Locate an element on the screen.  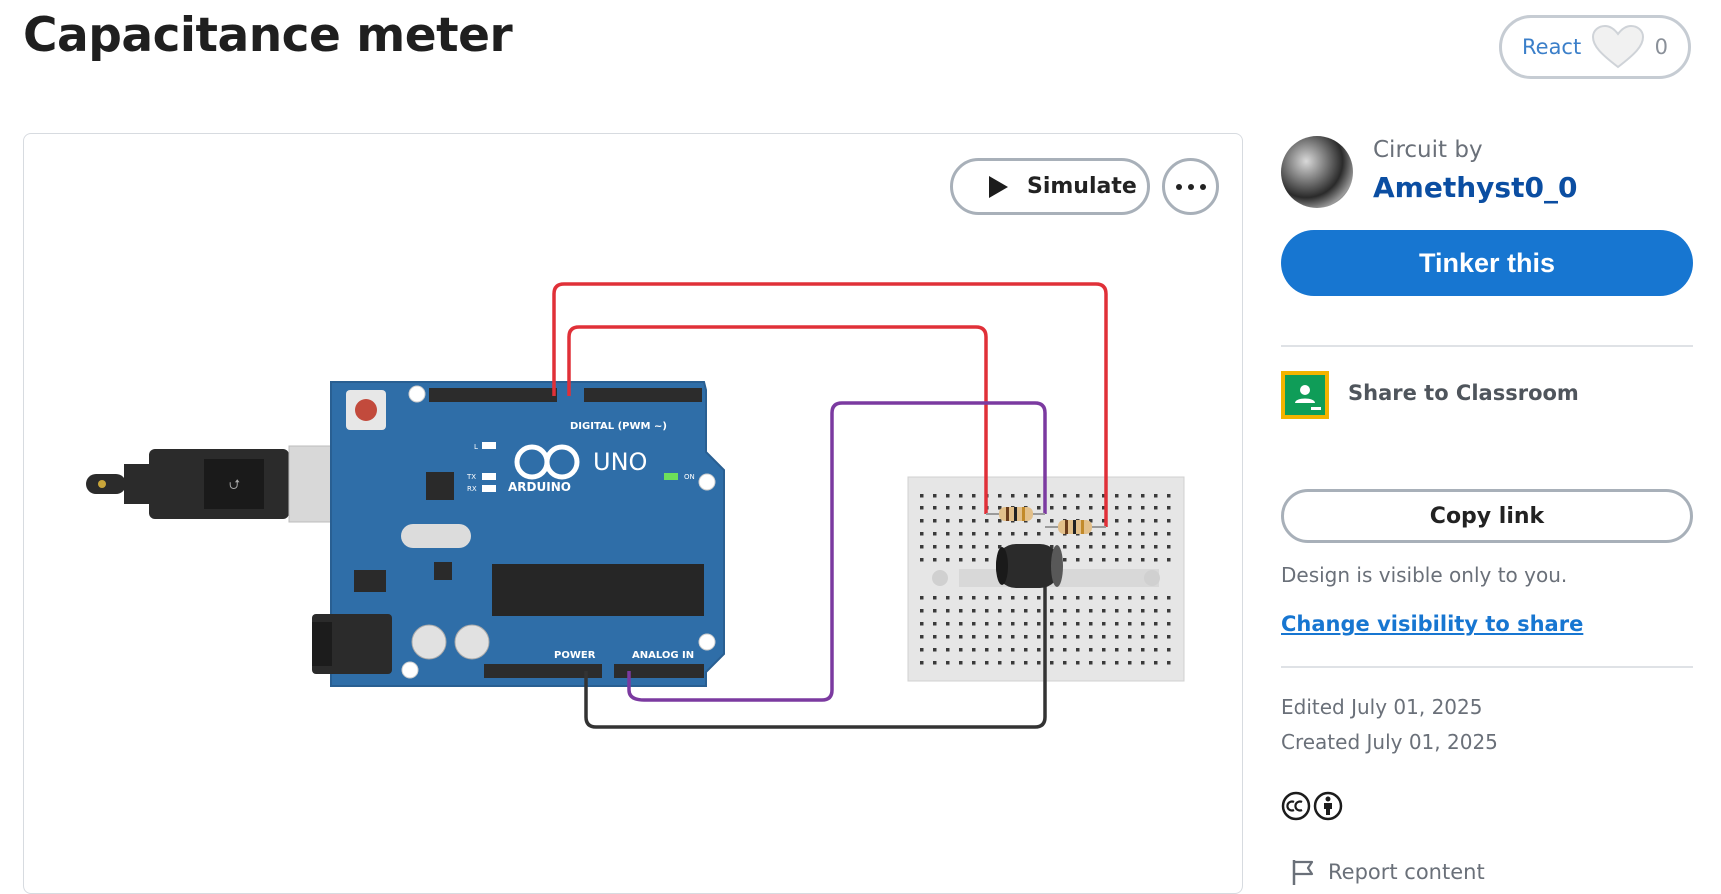
change-visibility-link: Change visibility to share is located at coordinates (1432, 624).